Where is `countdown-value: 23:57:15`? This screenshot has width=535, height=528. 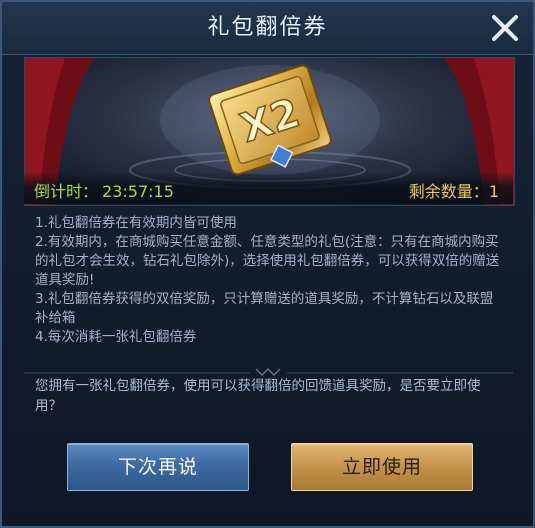
countdown-value: 23:57:15 is located at coordinates (138, 191).